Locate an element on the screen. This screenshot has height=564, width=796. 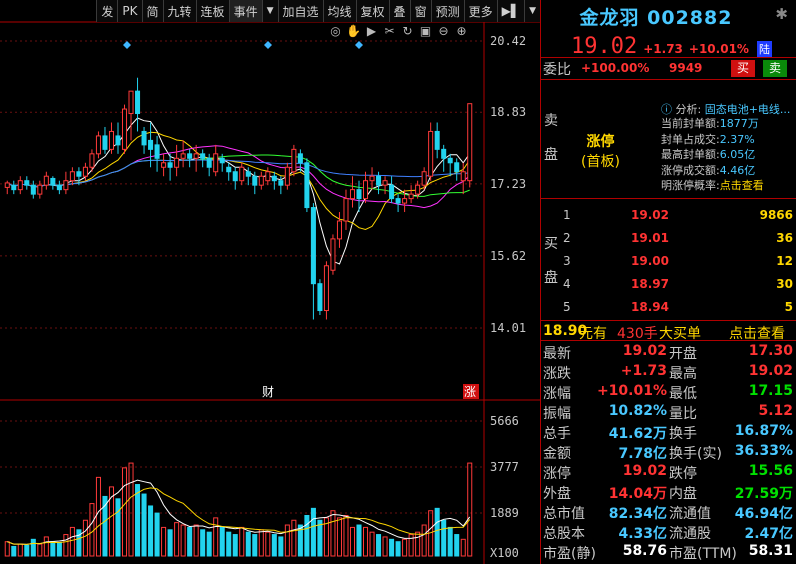
toolbar-item-12: 预测 is located at coordinates (447, 11).